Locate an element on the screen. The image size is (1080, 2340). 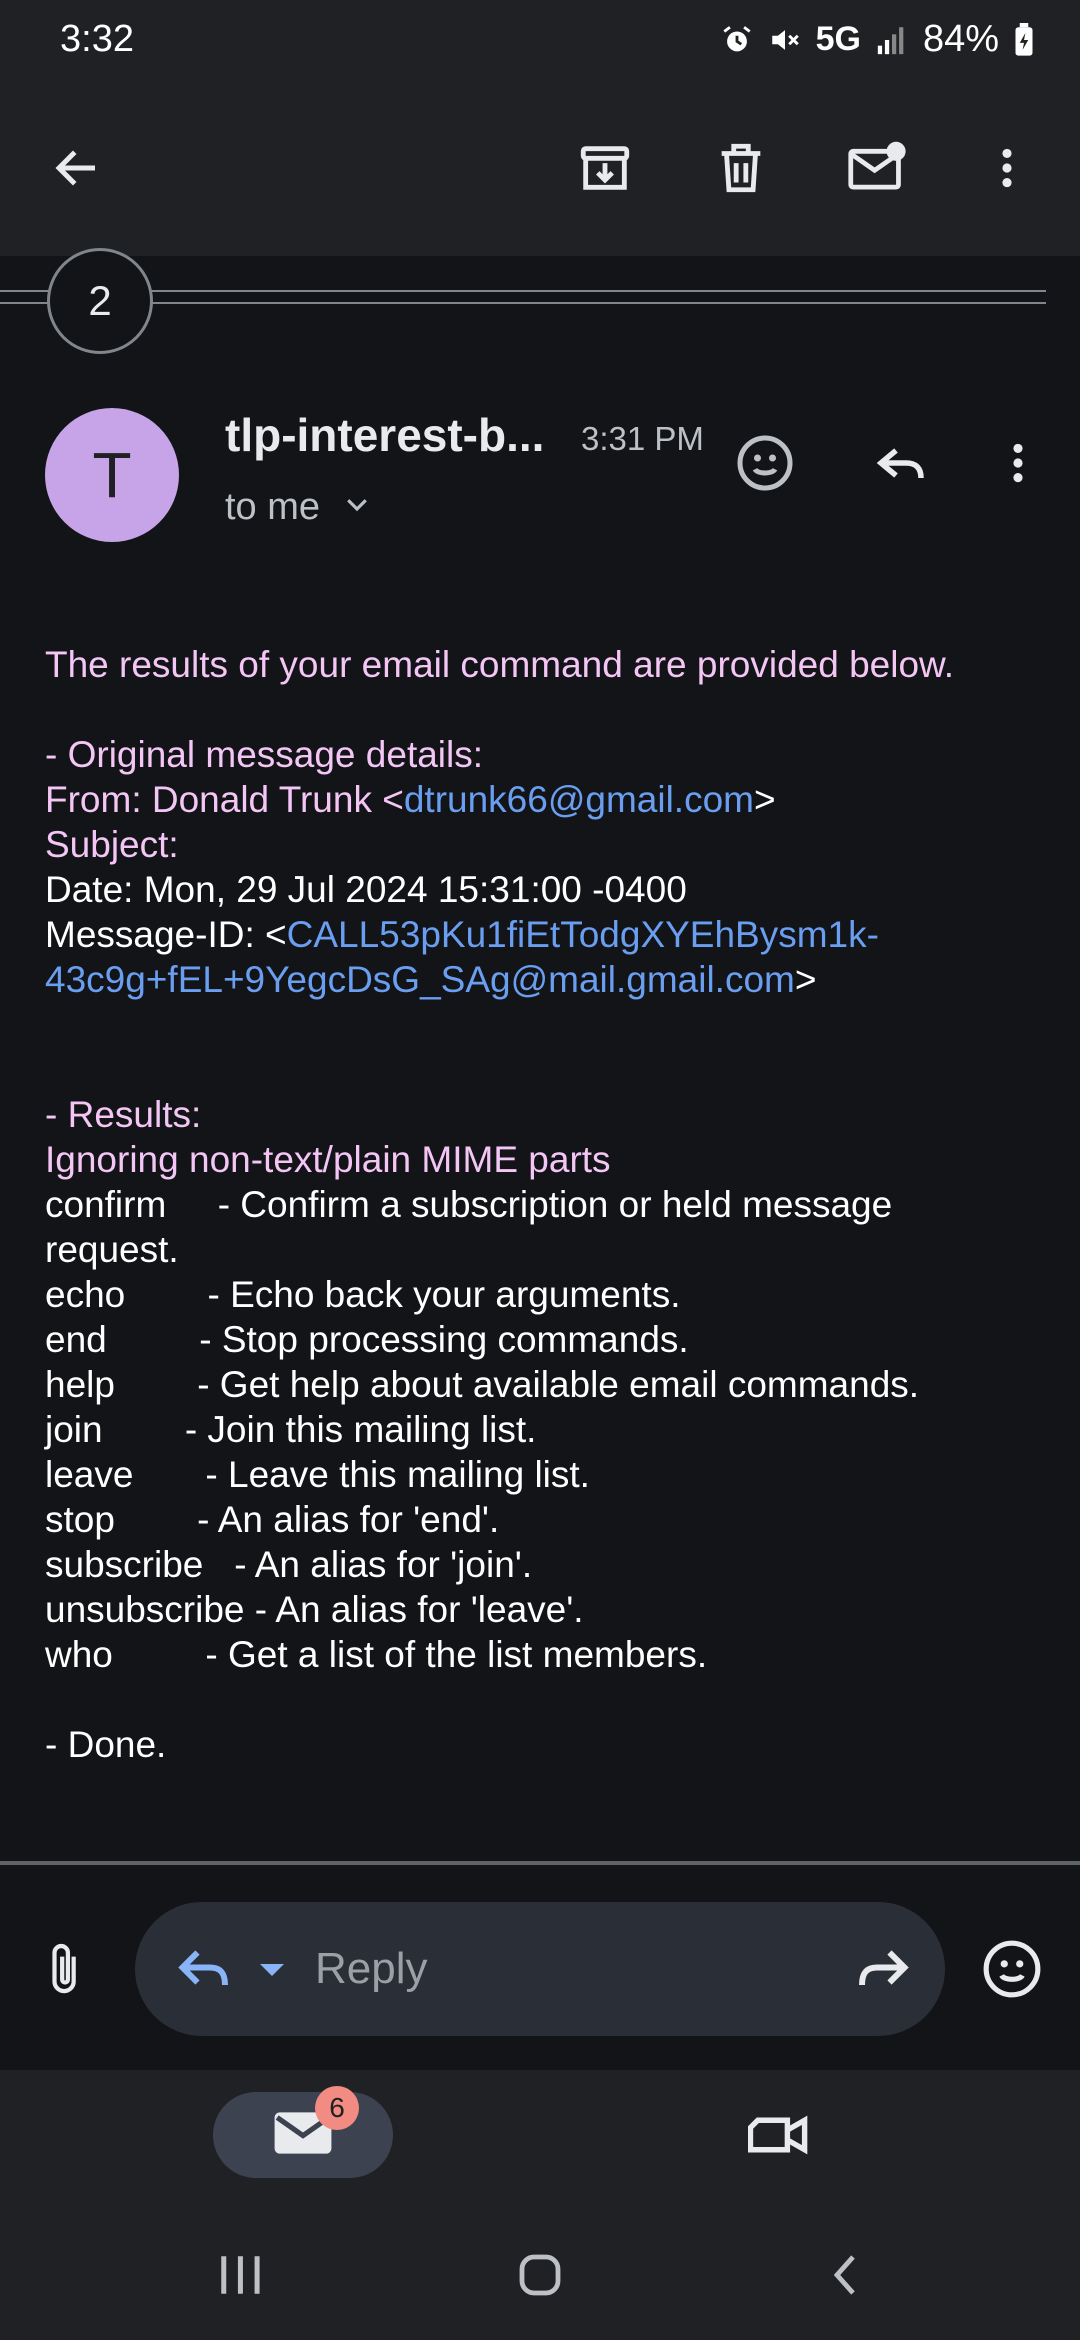
emoji-react-icon is located at coordinates (765, 463).